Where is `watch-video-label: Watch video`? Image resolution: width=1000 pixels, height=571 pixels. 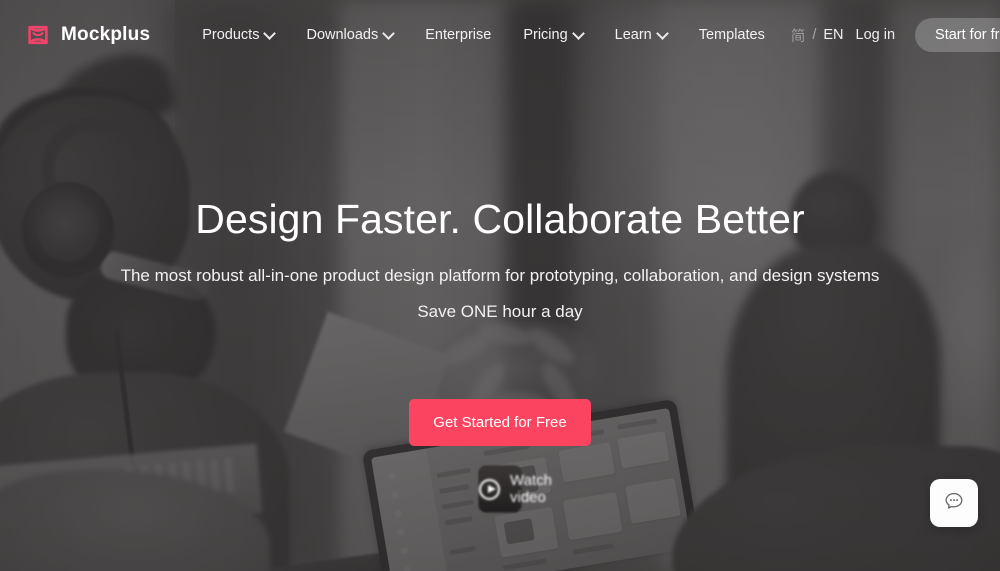 watch-video-label: Watch video is located at coordinates (531, 489).